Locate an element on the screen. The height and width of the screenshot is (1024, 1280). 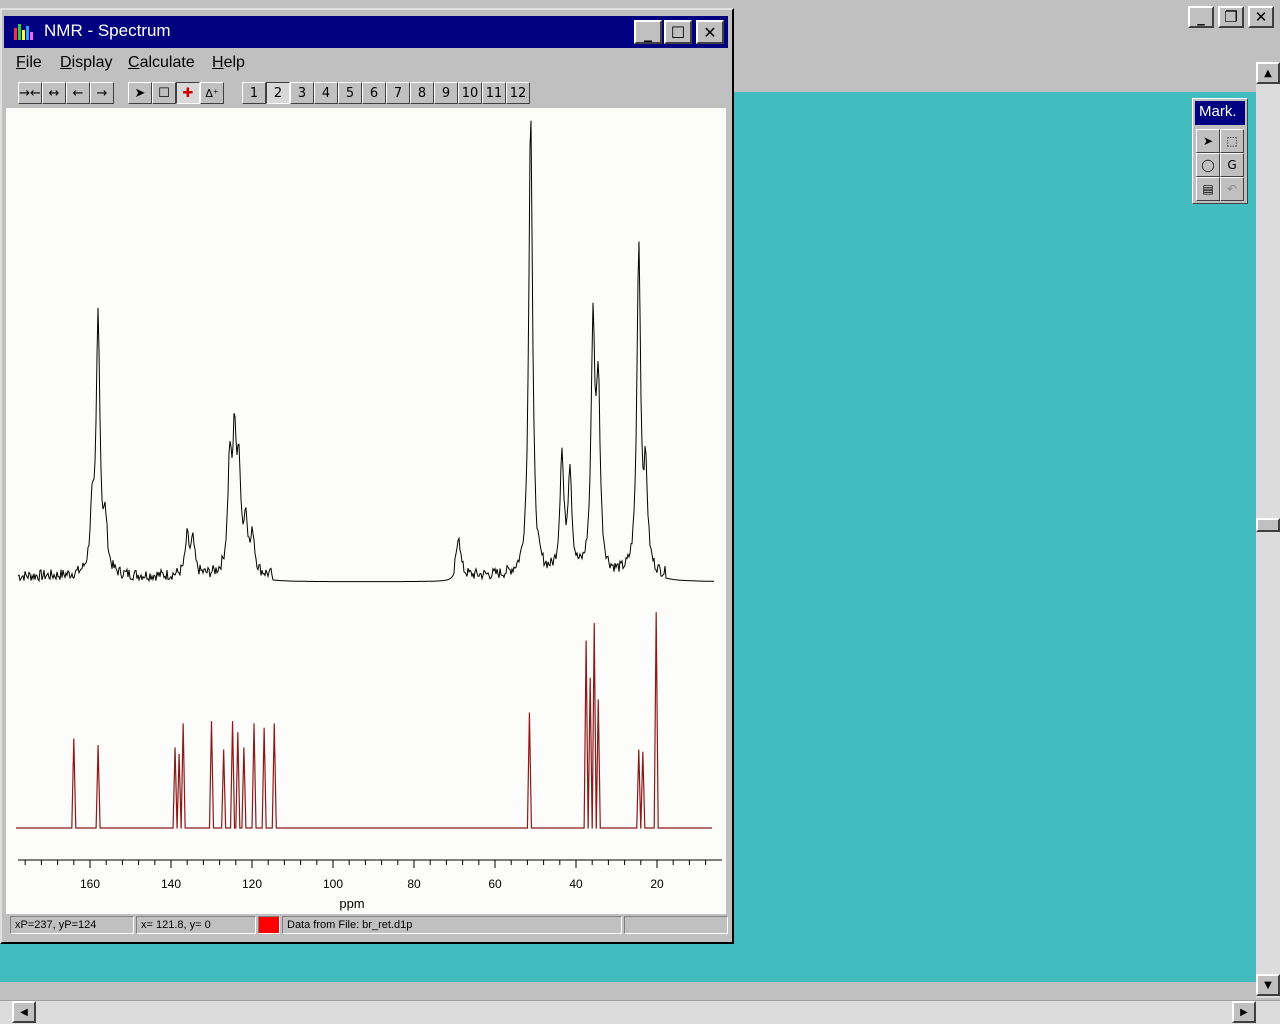
x-axis-tick-labels: 160 140 120 100 80 60 40 20 is located at coordinates (372, 884).